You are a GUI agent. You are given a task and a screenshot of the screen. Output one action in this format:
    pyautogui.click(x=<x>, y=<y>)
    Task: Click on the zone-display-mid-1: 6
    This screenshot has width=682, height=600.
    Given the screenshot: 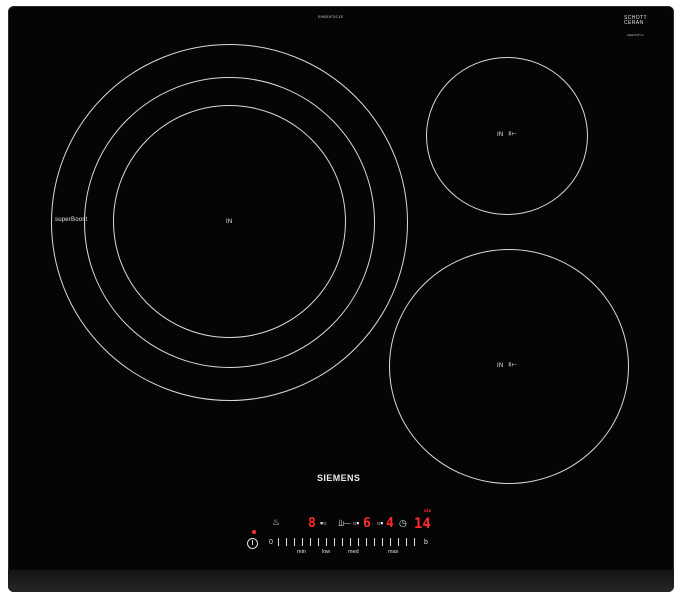 What is the action you would take?
    pyautogui.click(x=367, y=523)
    